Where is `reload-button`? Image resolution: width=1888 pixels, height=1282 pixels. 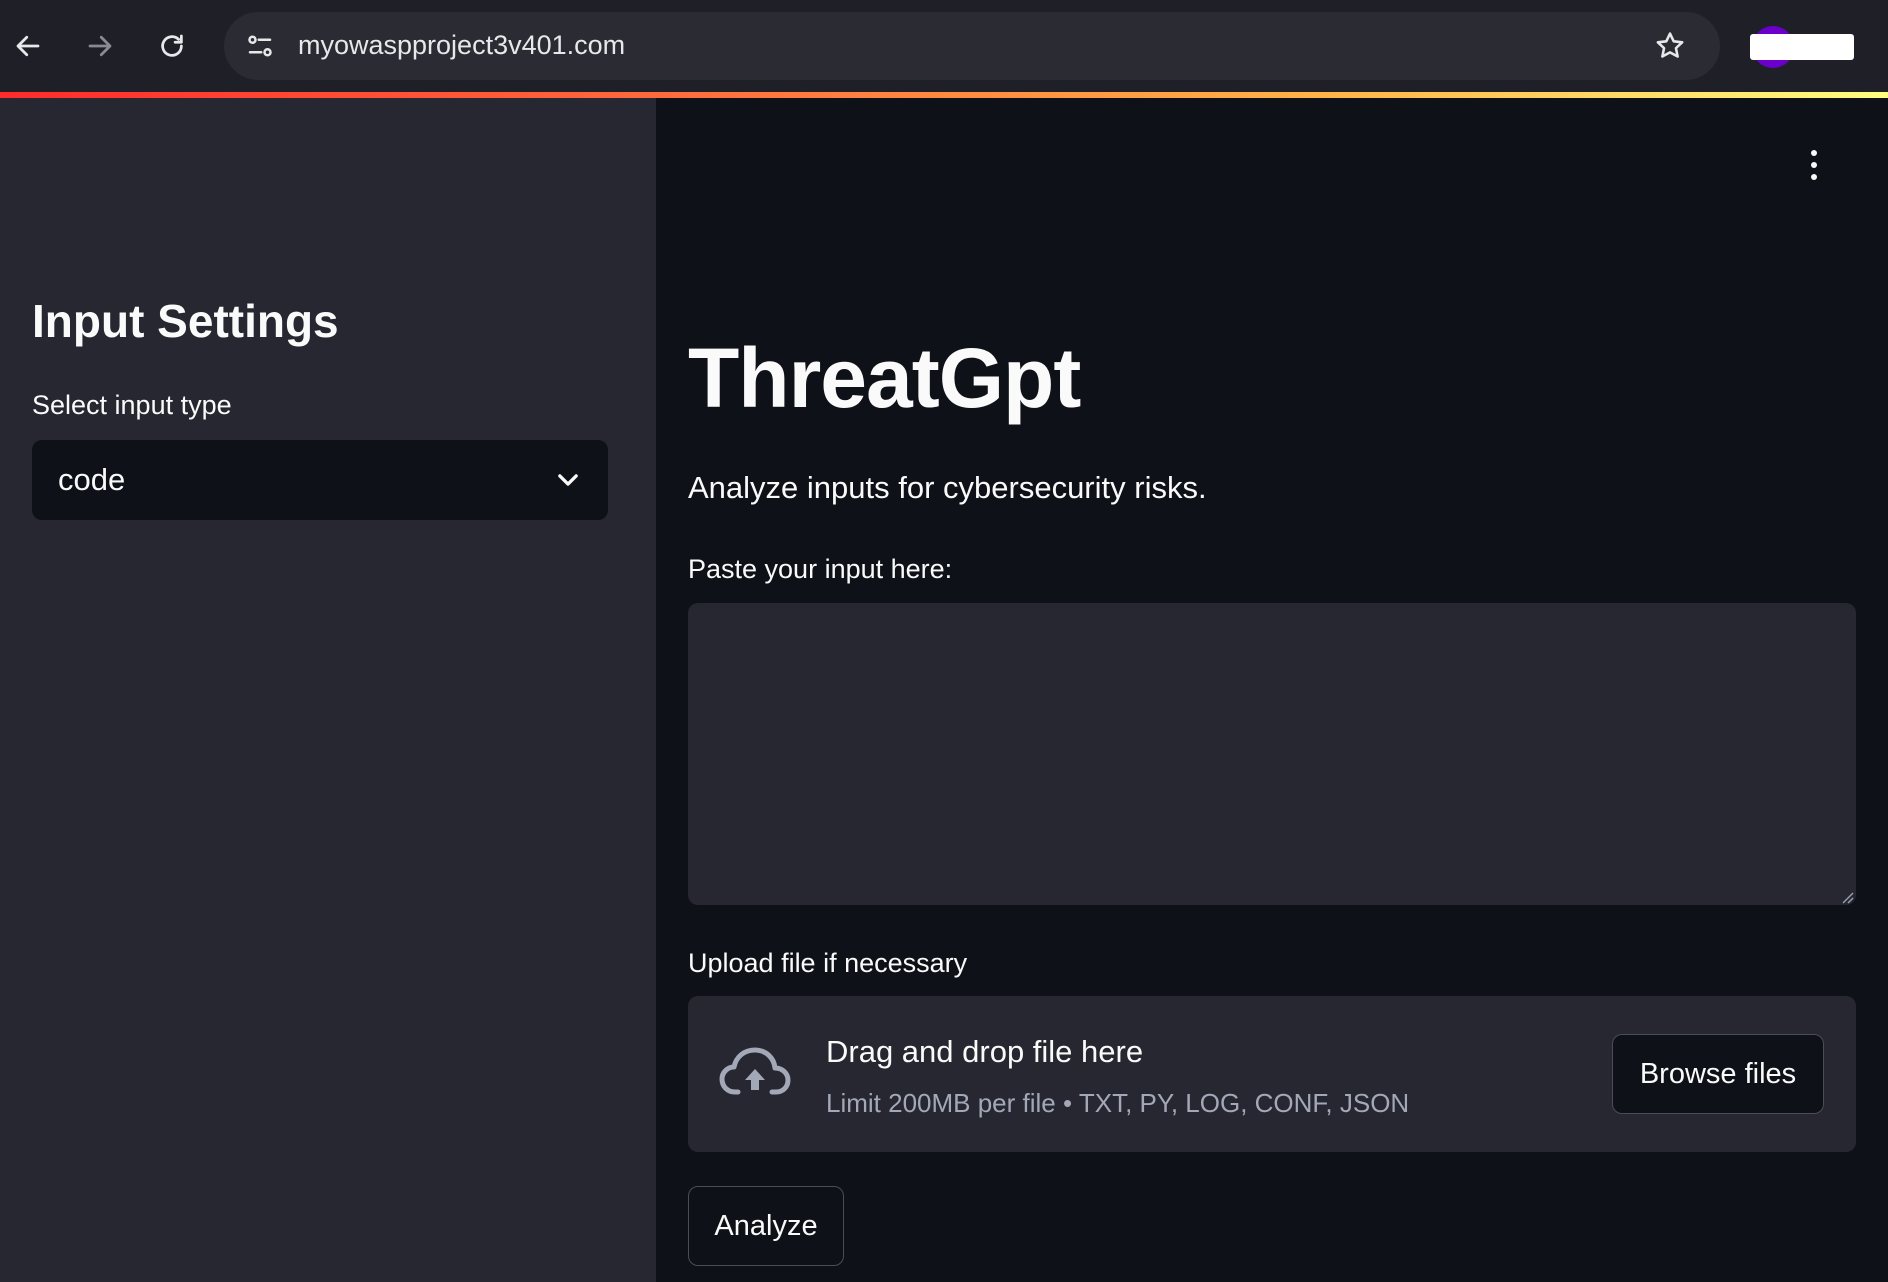
reload-button is located at coordinates (172, 46).